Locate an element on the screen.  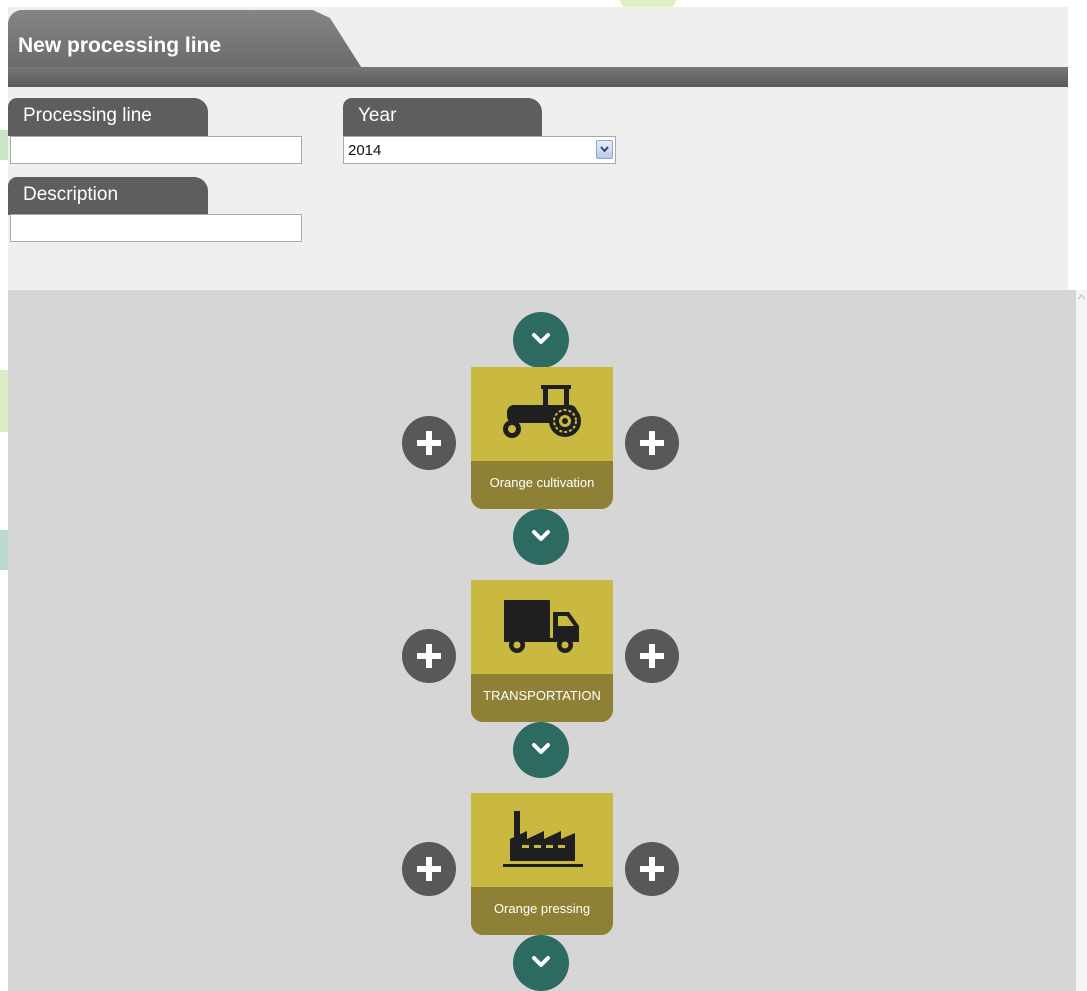
year-label-tab: Year is located at coordinates (442, 117).